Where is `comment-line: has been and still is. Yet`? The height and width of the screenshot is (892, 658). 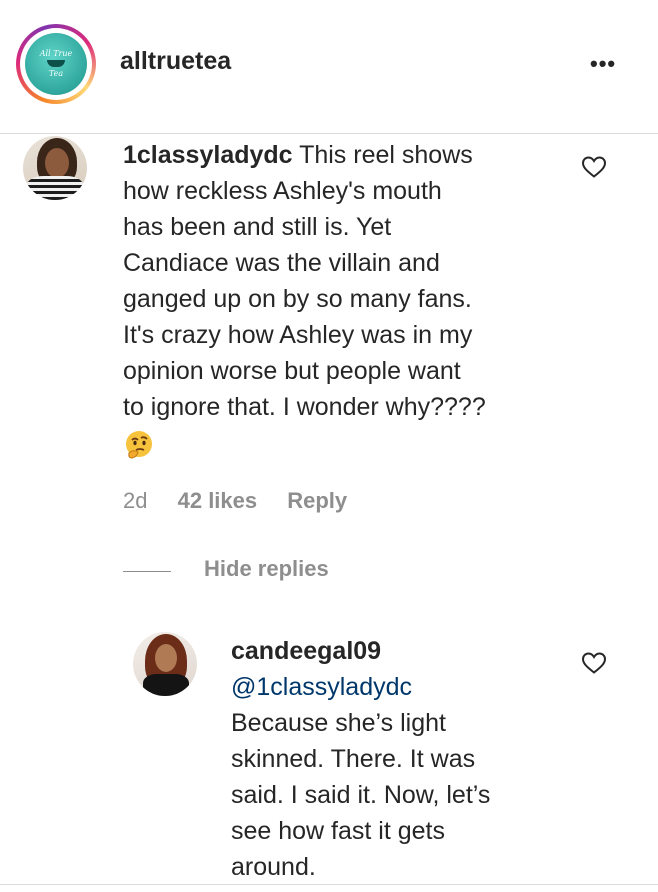
comment-line: has been and still is. Yet is located at coordinates (257, 227).